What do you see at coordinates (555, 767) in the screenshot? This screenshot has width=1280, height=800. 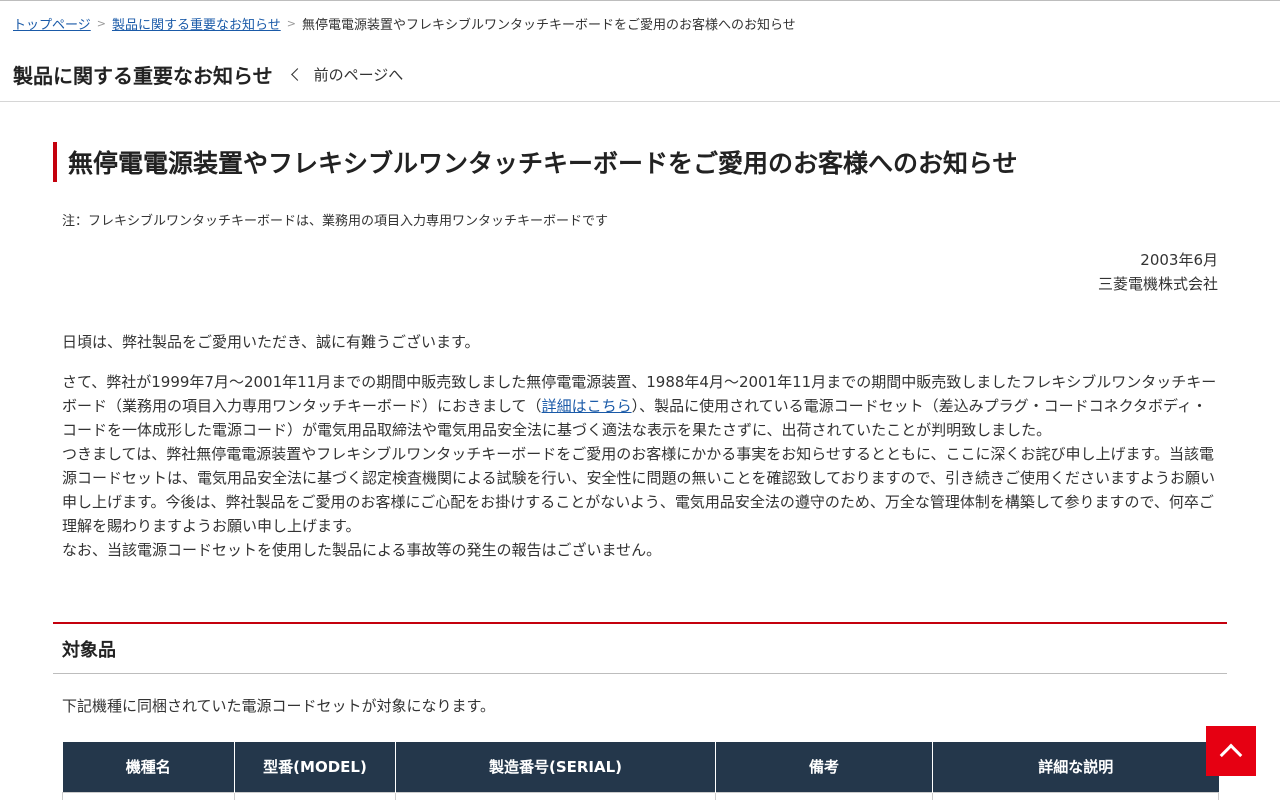 I see `column-header-serial: 製造番号(SERIAL)` at bounding box center [555, 767].